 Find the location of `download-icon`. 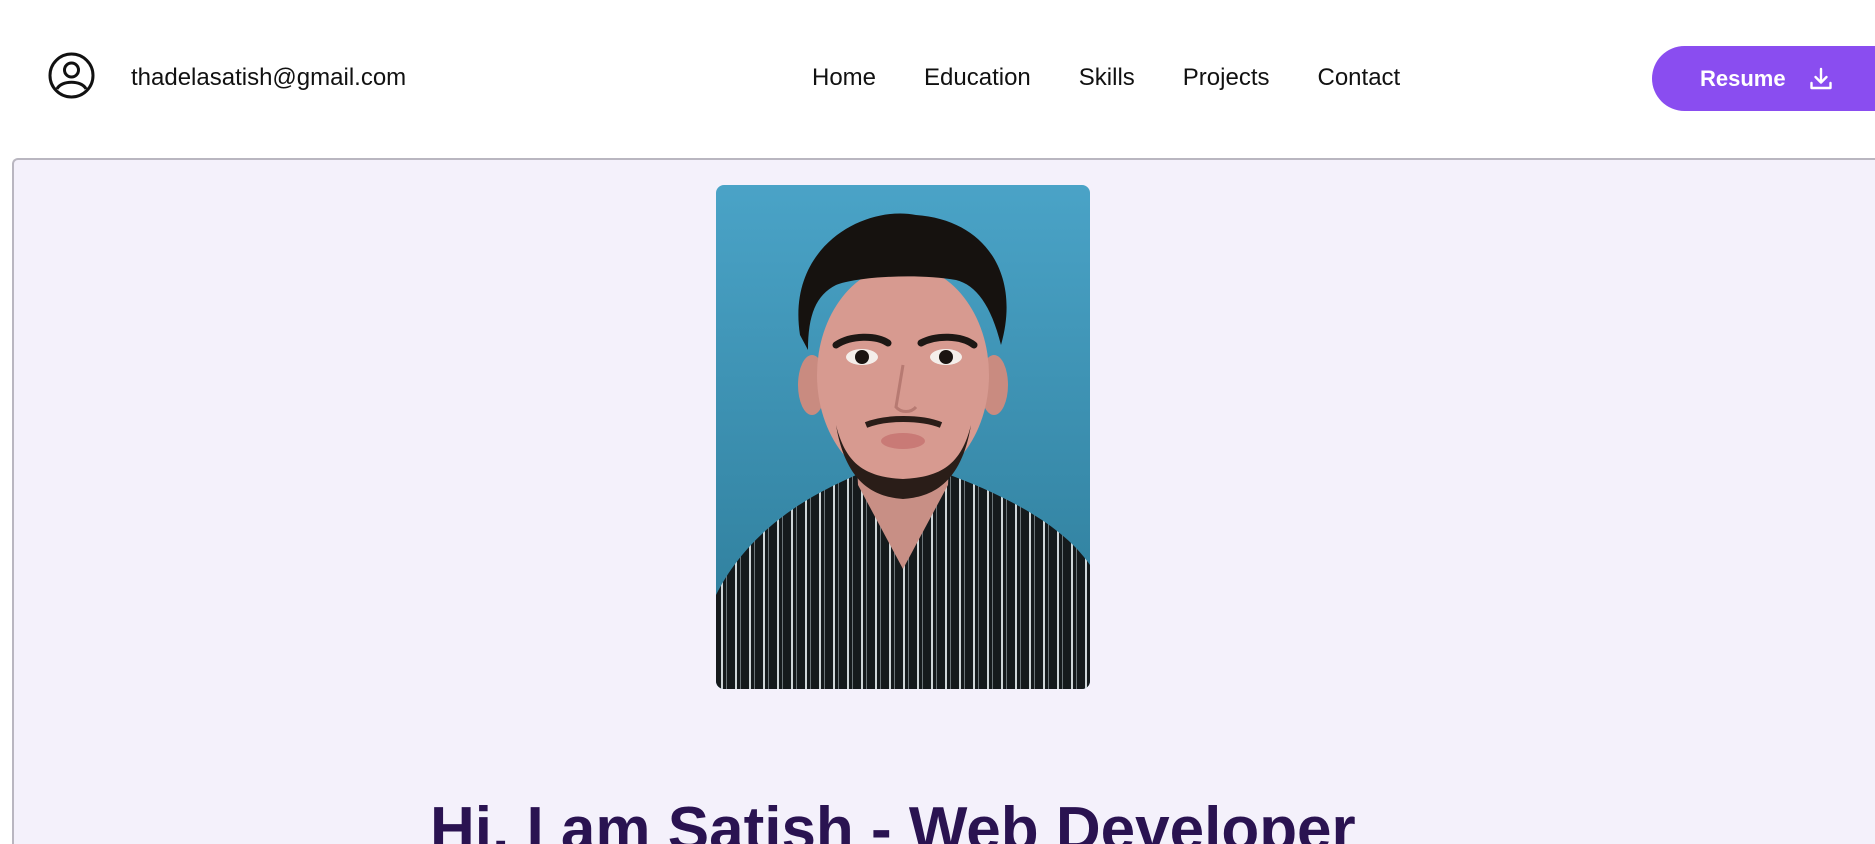

download-icon is located at coordinates (1820, 78).